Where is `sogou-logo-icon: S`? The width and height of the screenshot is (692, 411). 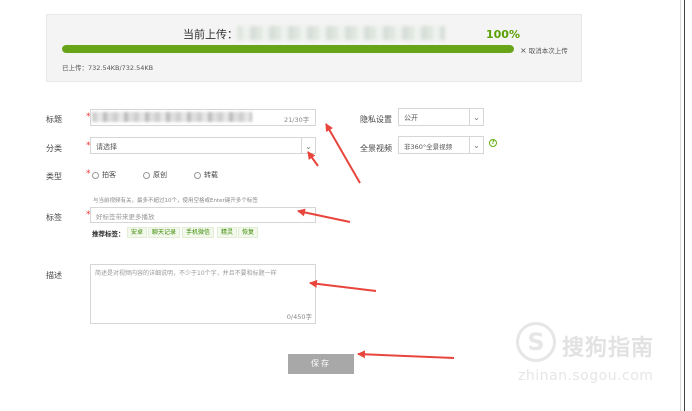
sogou-logo-icon: S is located at coordinates (536, 342).